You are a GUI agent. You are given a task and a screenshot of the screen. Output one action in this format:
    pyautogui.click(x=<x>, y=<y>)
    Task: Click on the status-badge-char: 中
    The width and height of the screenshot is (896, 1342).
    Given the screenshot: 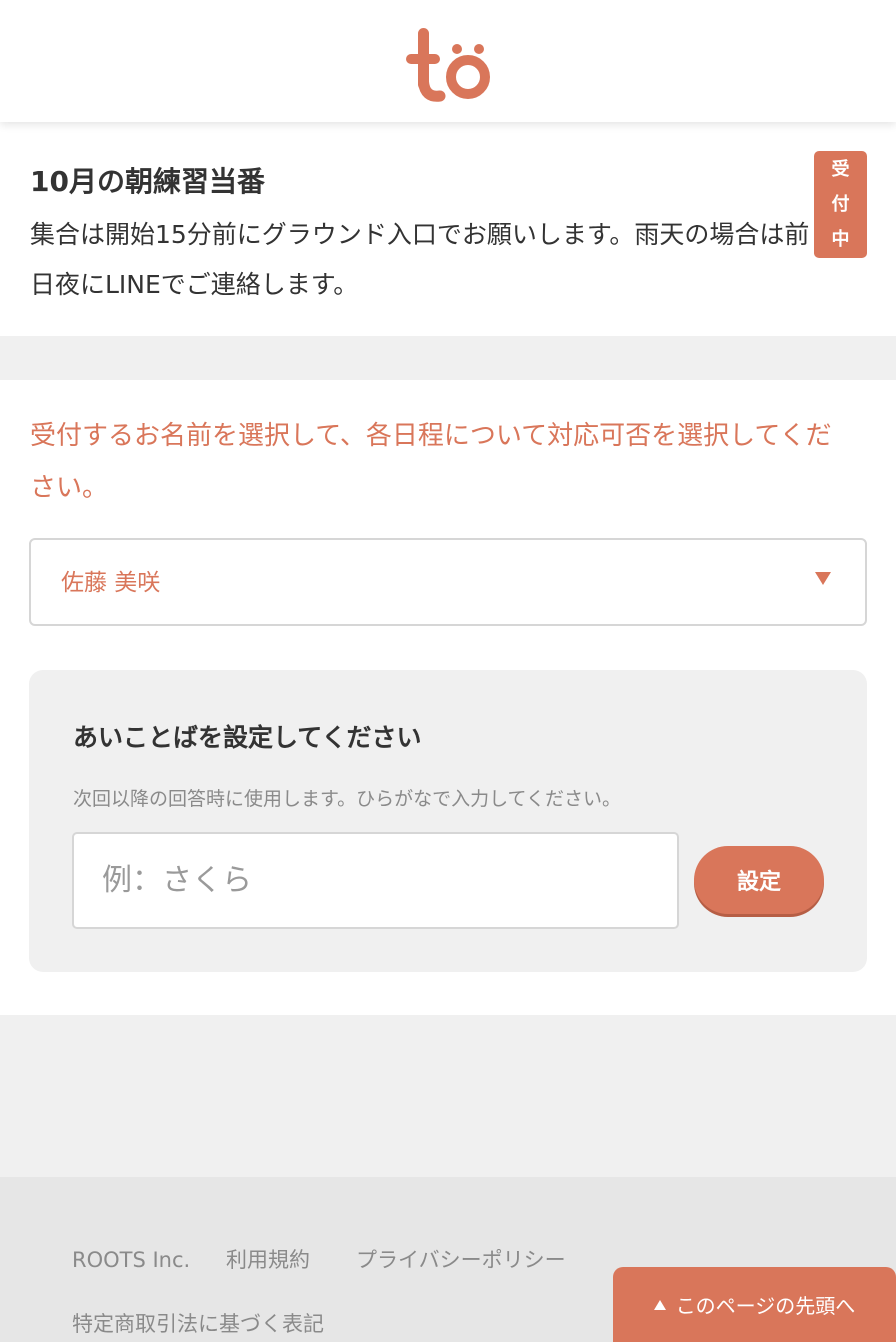 What is the action you would take?
    pyautogui.click(x=840, y=239)
    